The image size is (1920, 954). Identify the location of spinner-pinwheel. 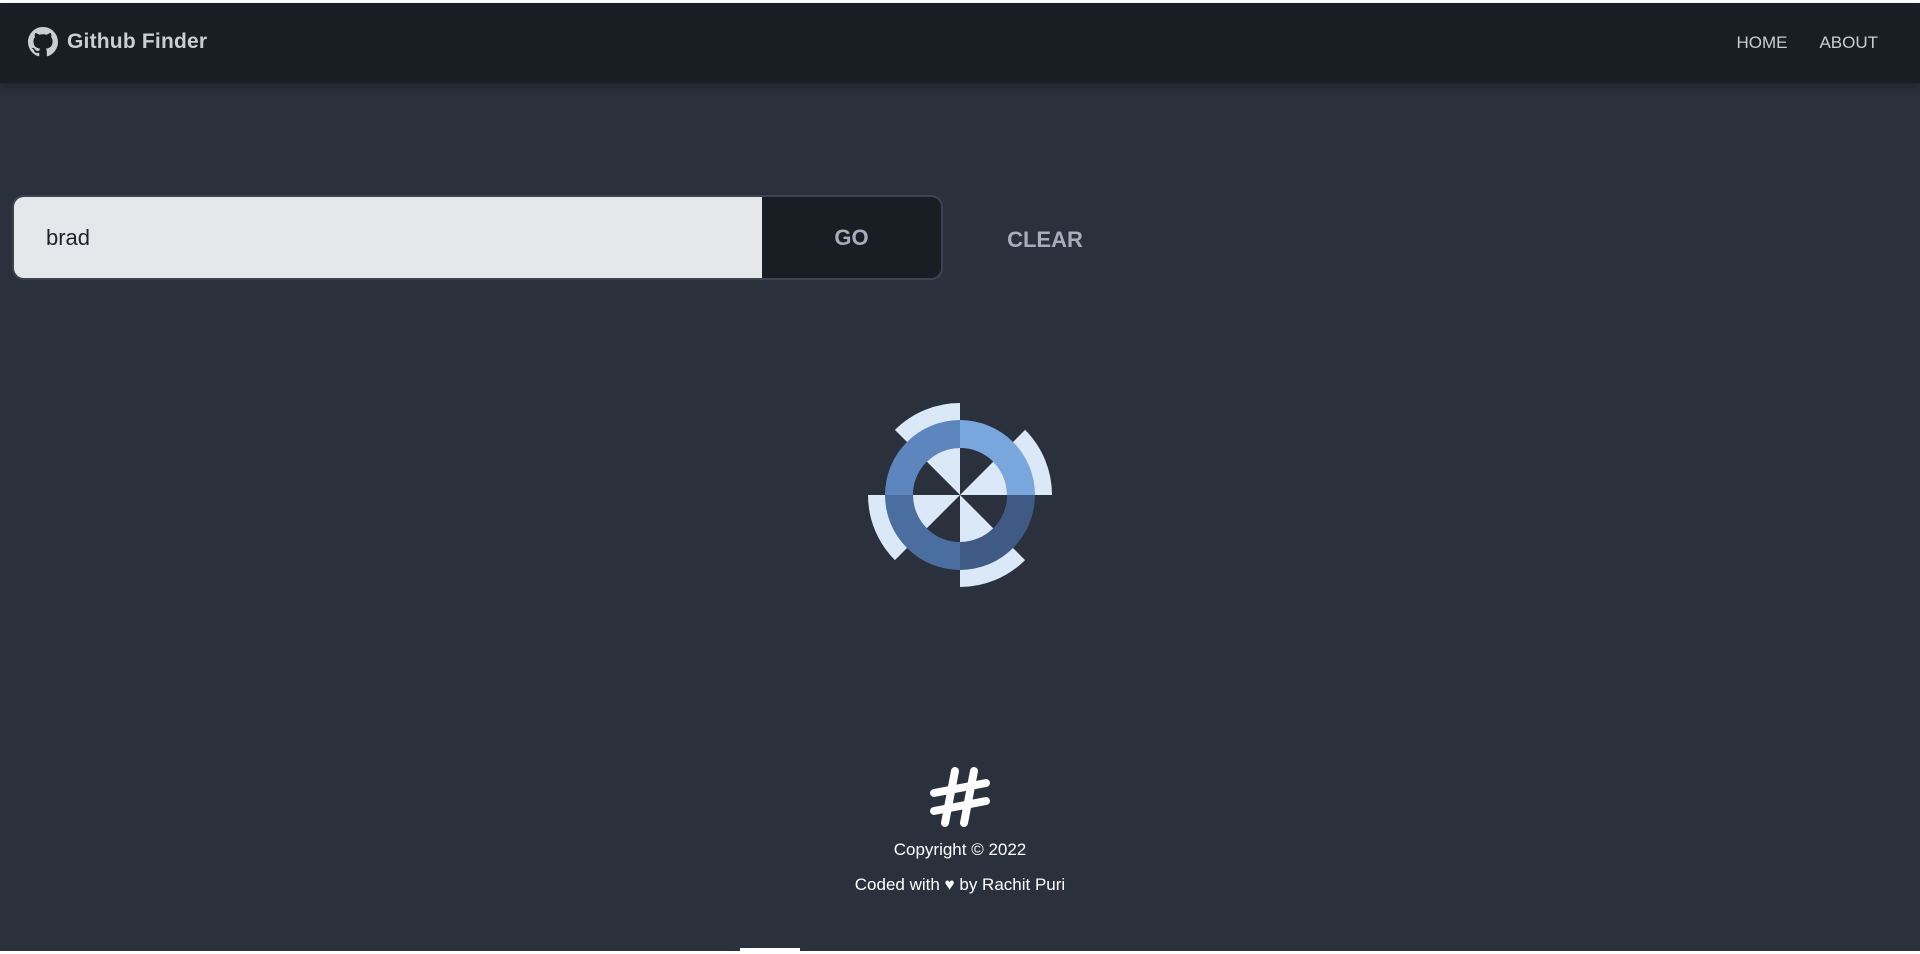
(960, 495).